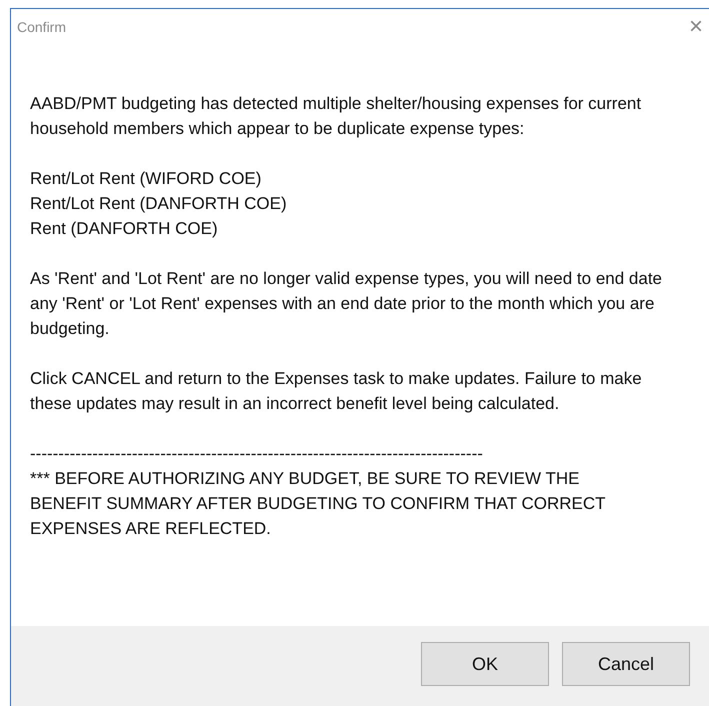 Image resolution: width=709 pixels, height=706 pixels. Describe the element at coordinates (159, 204) in the screenshot. I see `message-text: Rent/Lot Rent (WIFORD COE) Rent/Lot Rent (DANFORTH COE) Rent (DANFORTH COE)` at that location.